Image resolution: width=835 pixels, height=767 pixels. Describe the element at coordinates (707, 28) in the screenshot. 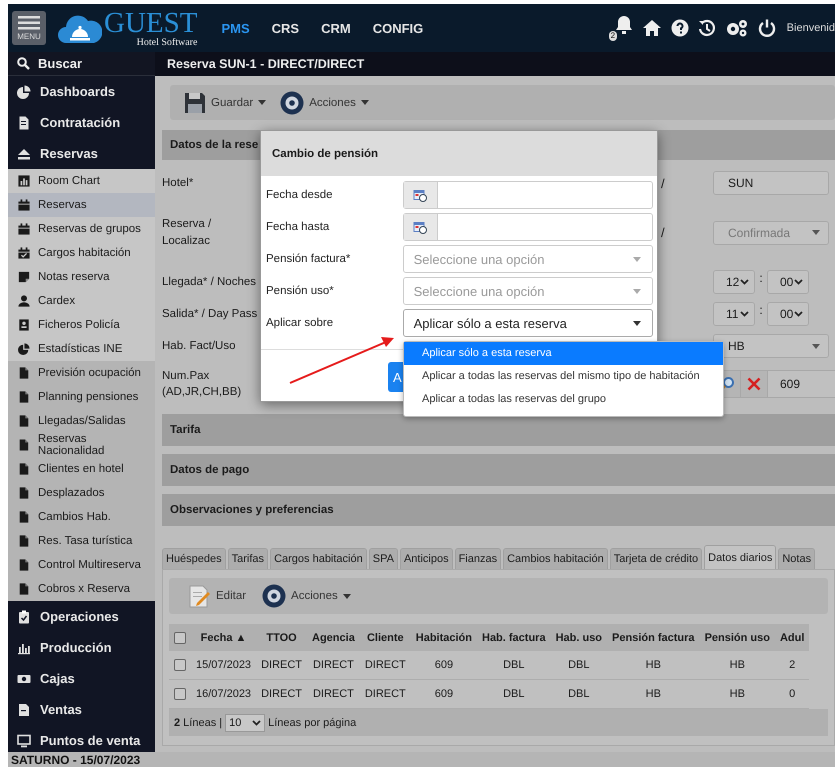

I see `history-icon` at that location.